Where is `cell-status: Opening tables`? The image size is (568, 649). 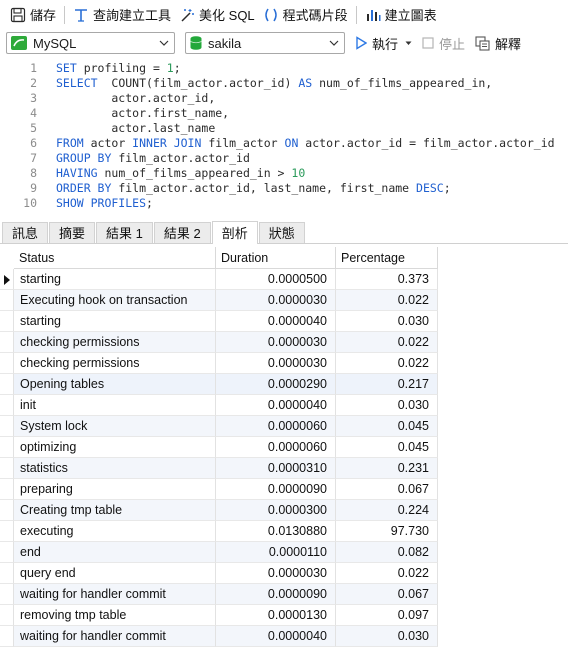
cell-status: Opening tables is located at coordinates (115, 384).